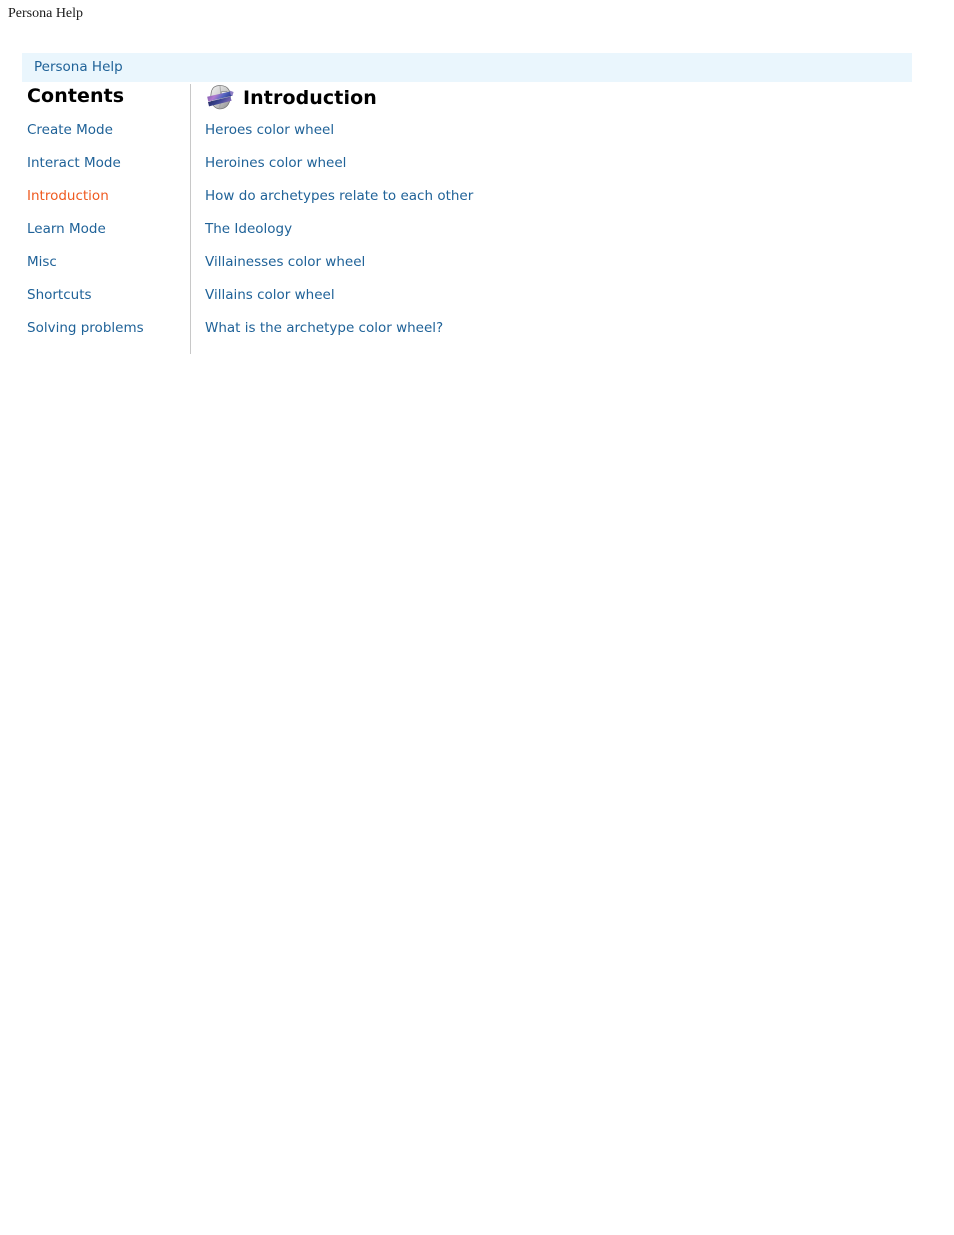 The image size is (954, 1235). I want to click on list-item: Interact Mode, so click(104, 161).